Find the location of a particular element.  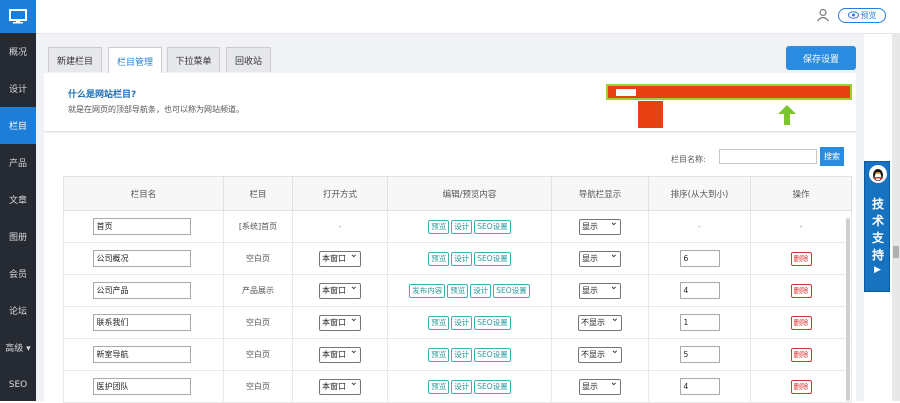

tab-recycle-bin: 回收站 is located at coordinates (248, 59).